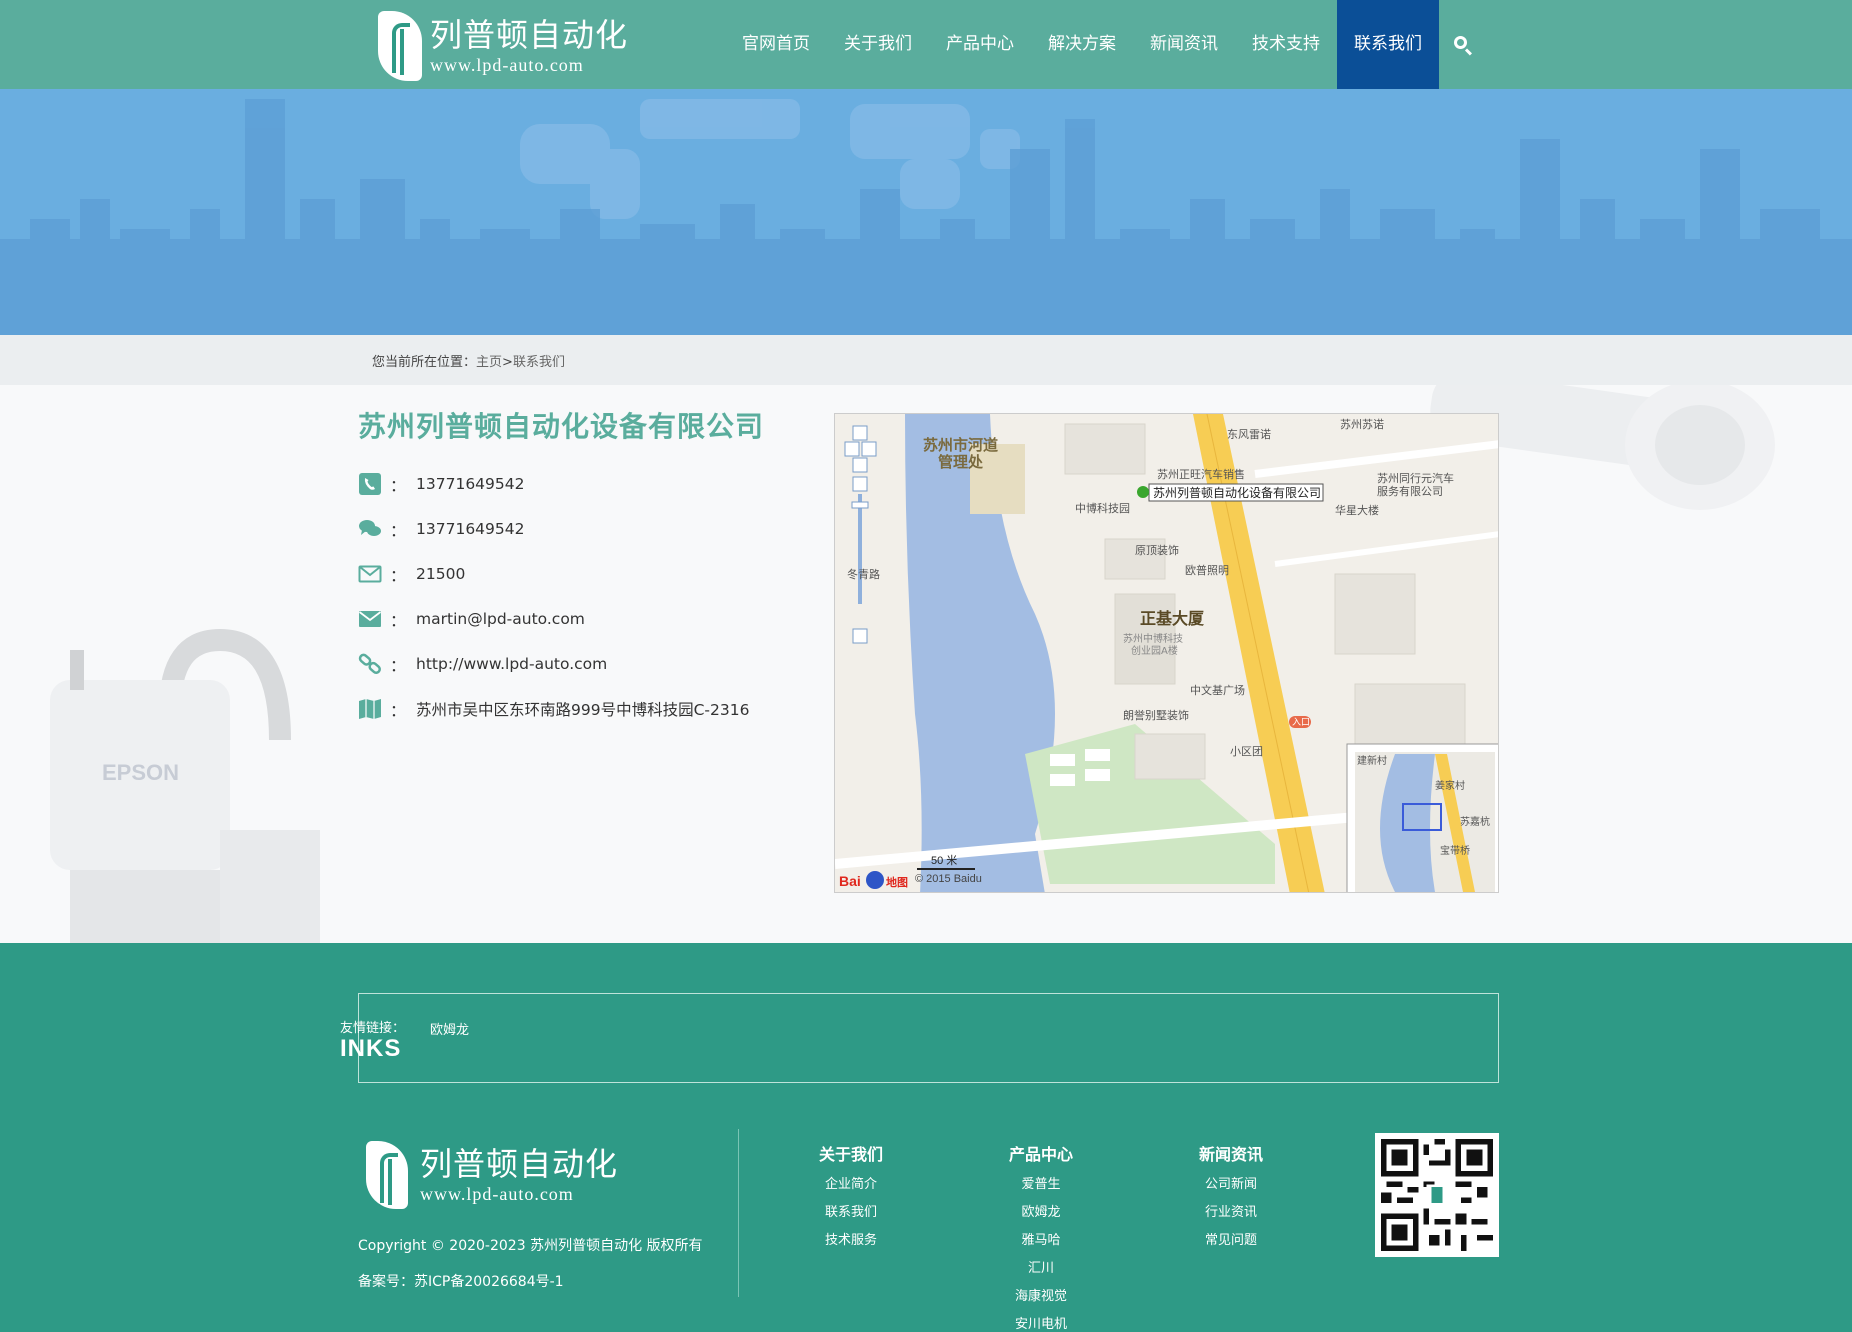 This screenshot has height=1332, width=1852. Describe the element at coordinates (371, 1048) in the screenshot. I see `friend-links-label: INKS` at that location.